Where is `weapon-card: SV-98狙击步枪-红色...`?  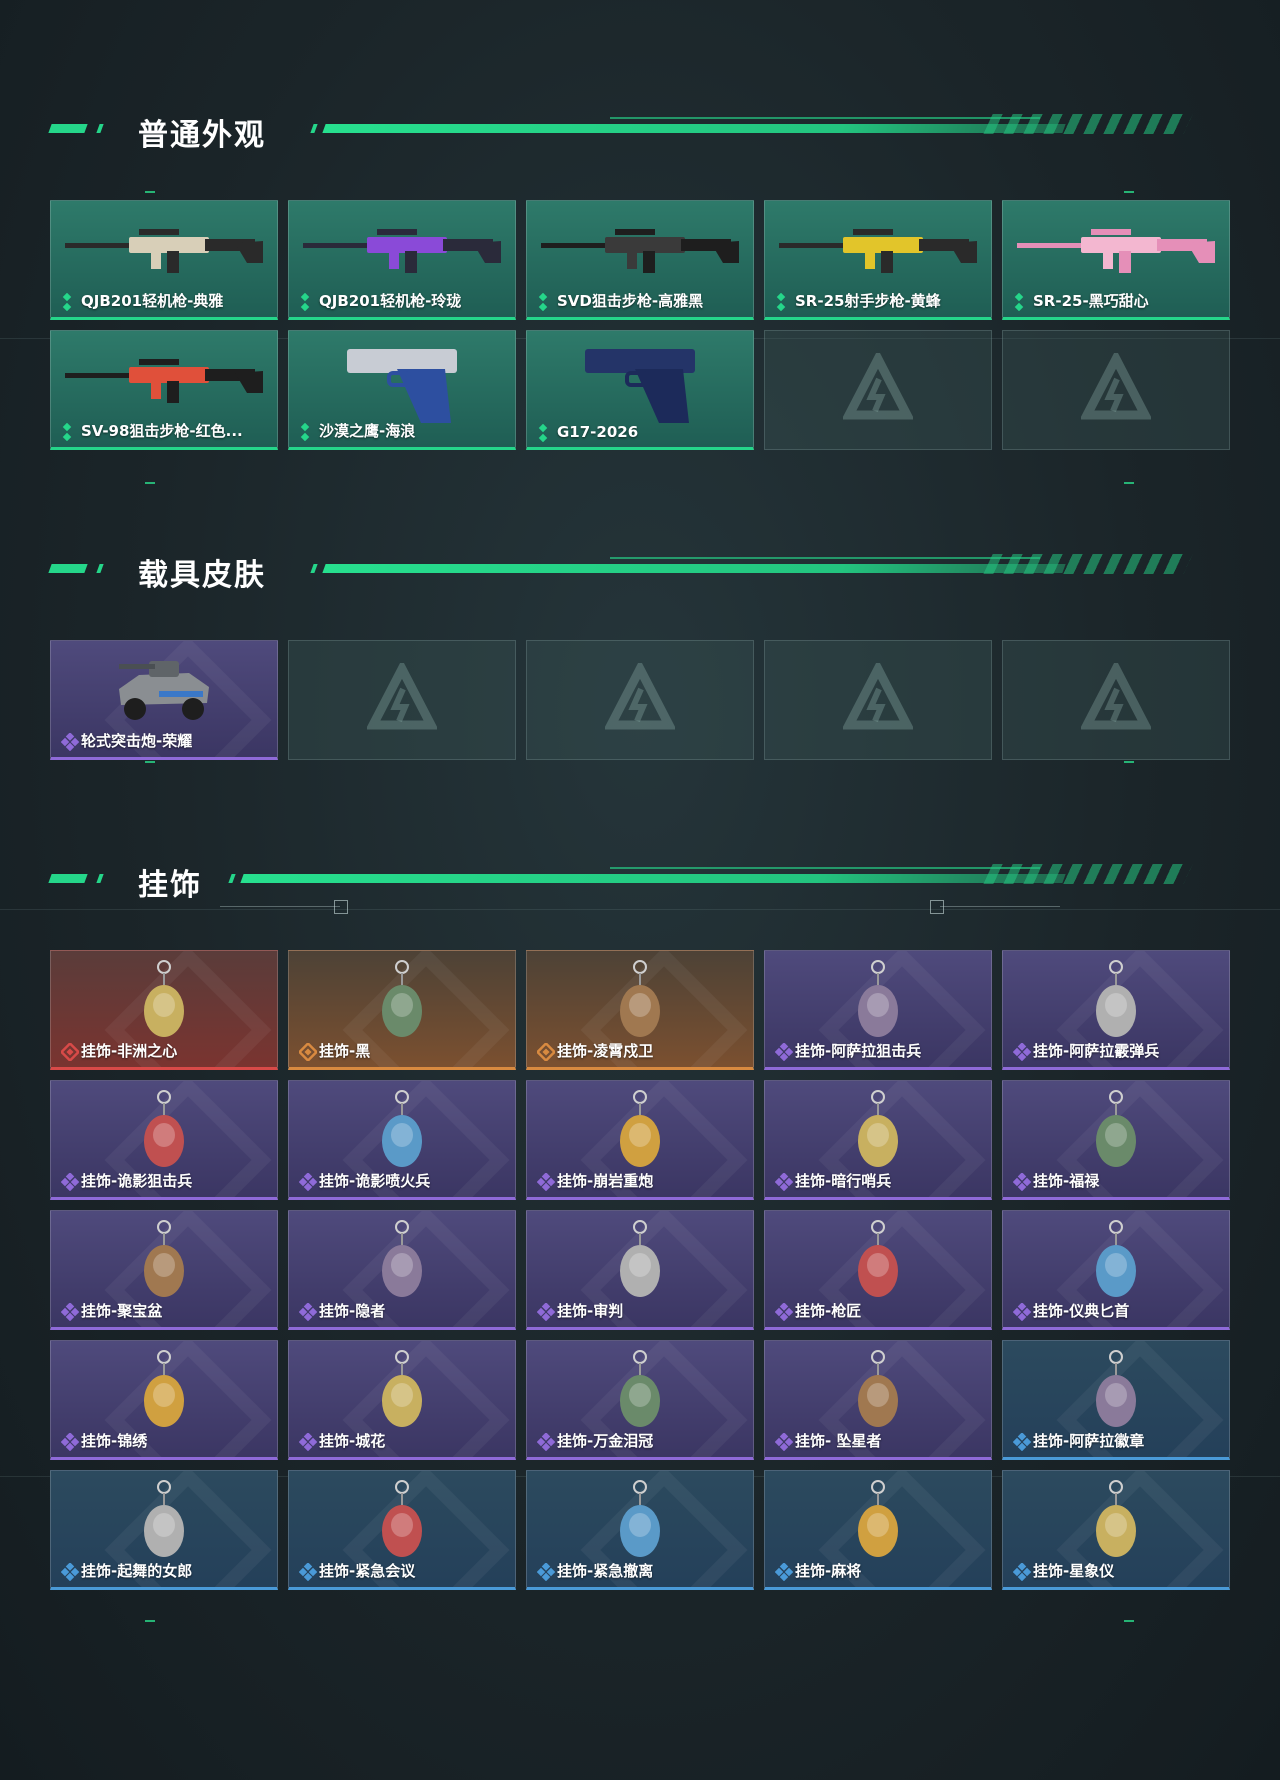
weapon-card: SV-98狙击步枪-红色... is located at coordinates (164, 390).